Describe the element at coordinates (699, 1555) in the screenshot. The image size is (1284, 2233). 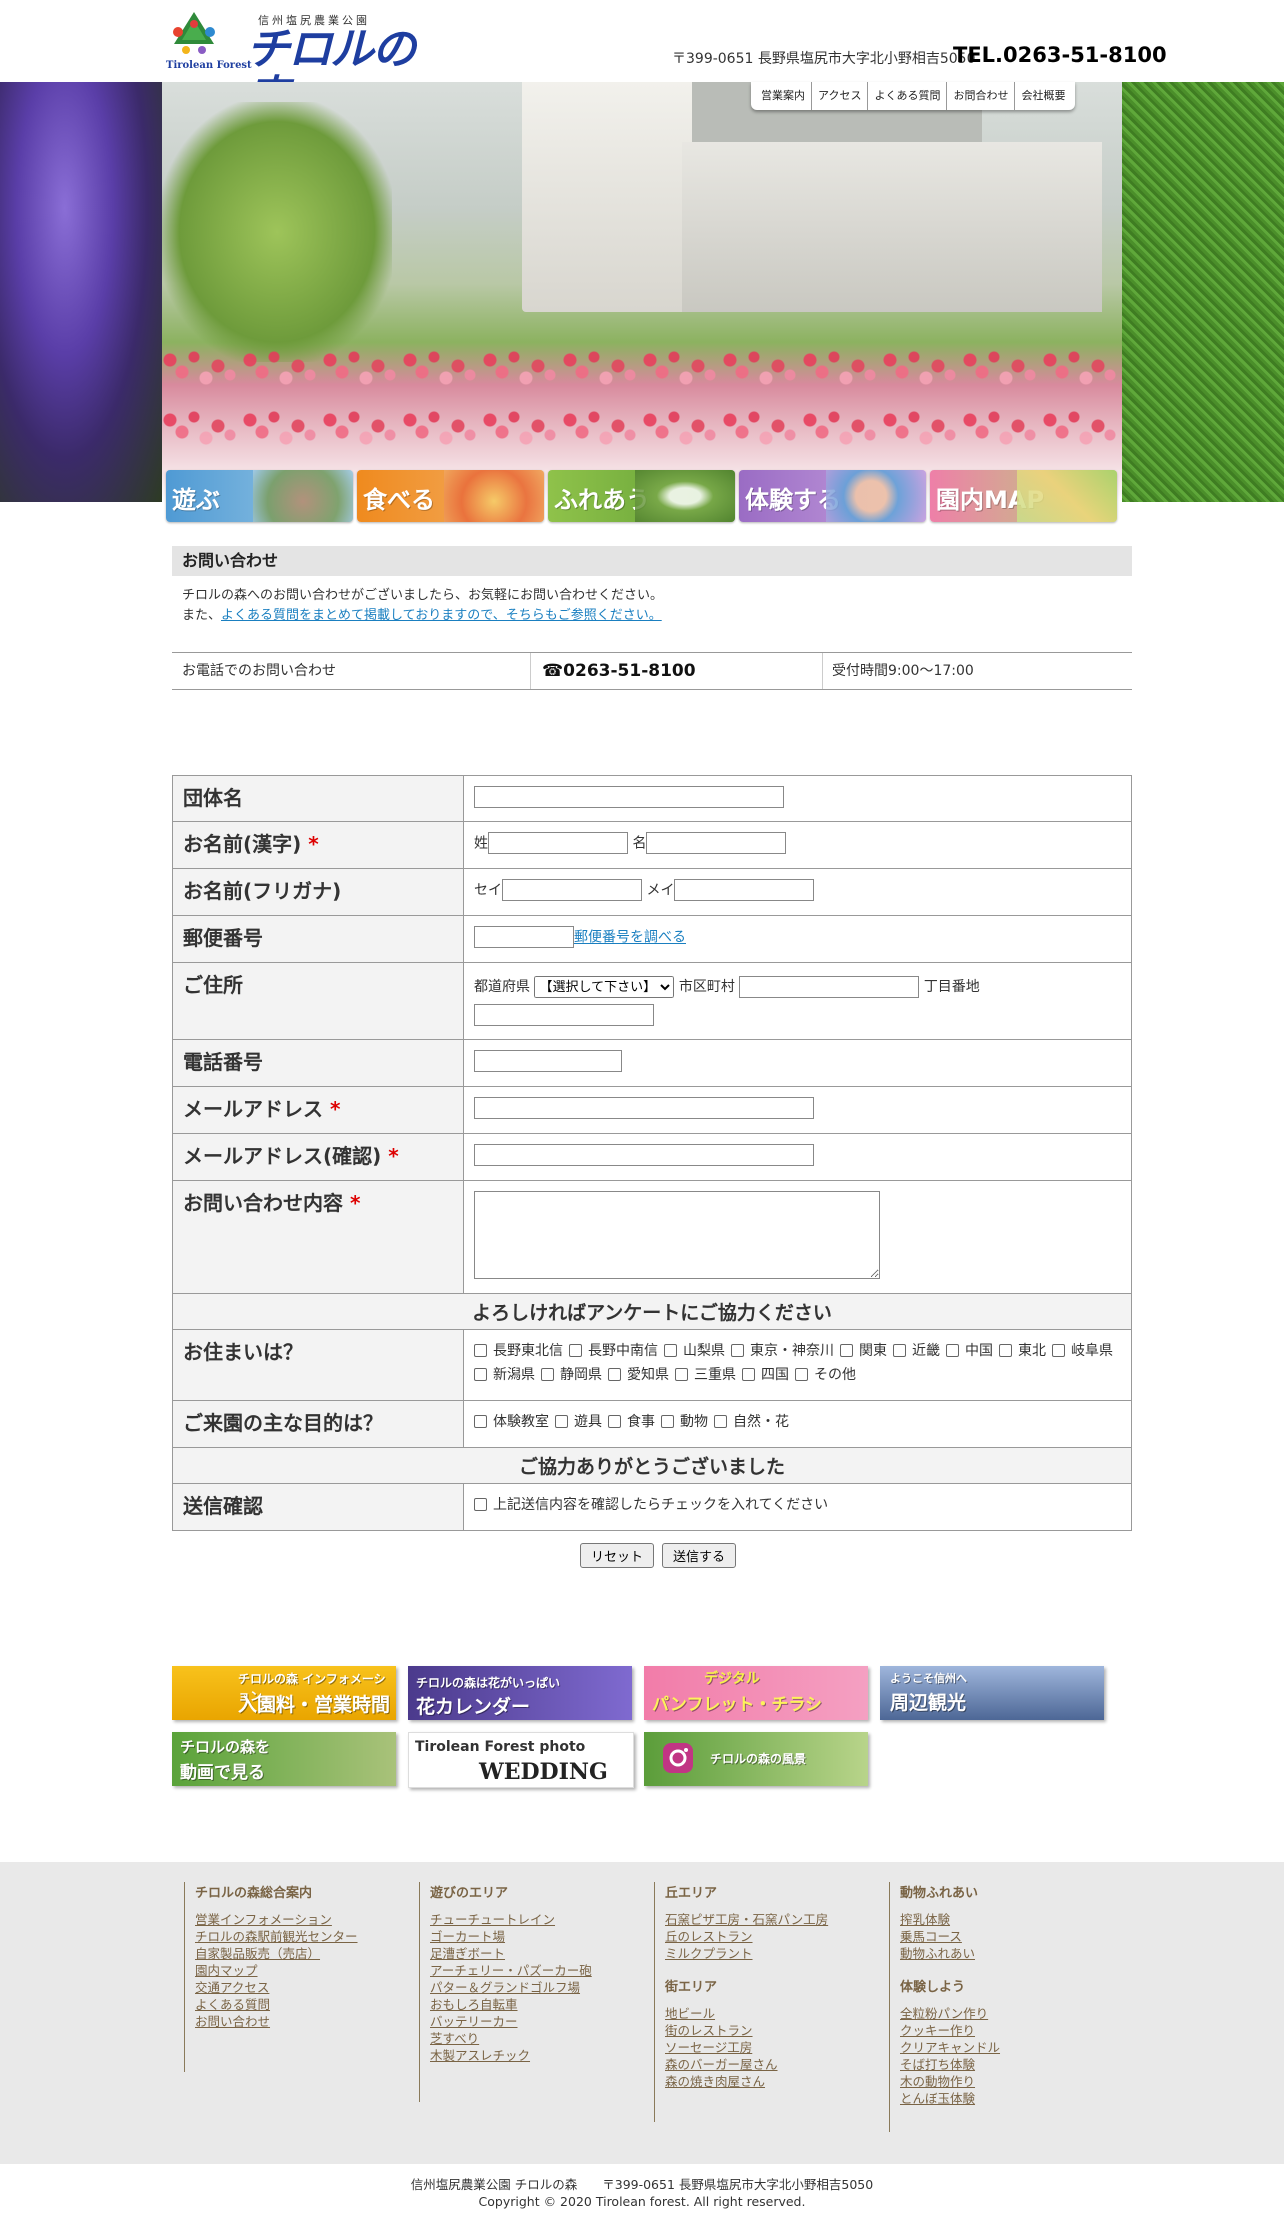
I see `submit-button: 送信する` at that location.